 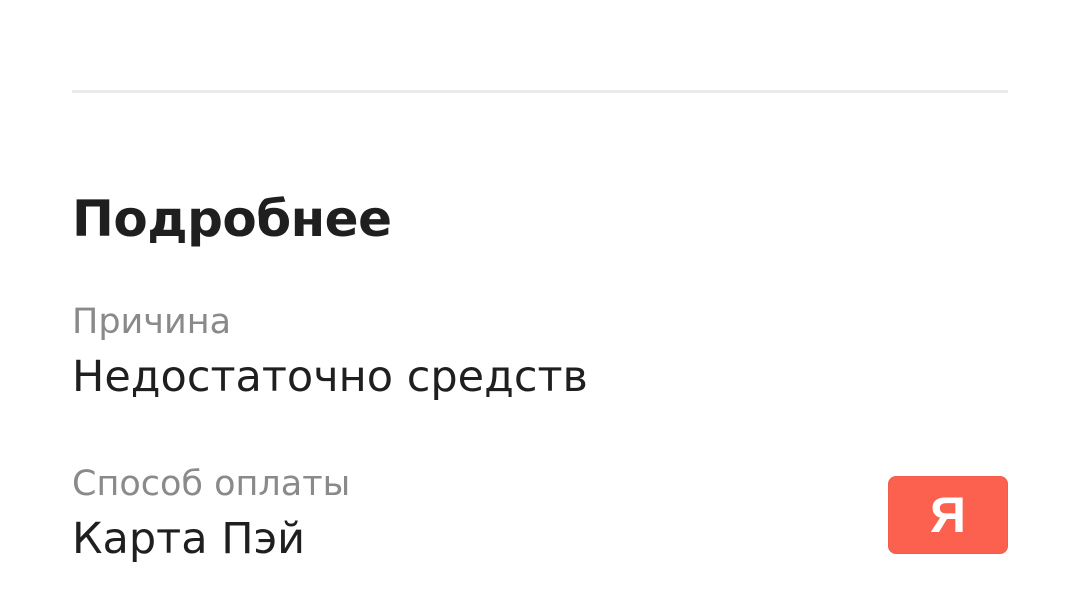 I want to click on payment-method-value: Карта Пэй, so click(x=189, y=539).